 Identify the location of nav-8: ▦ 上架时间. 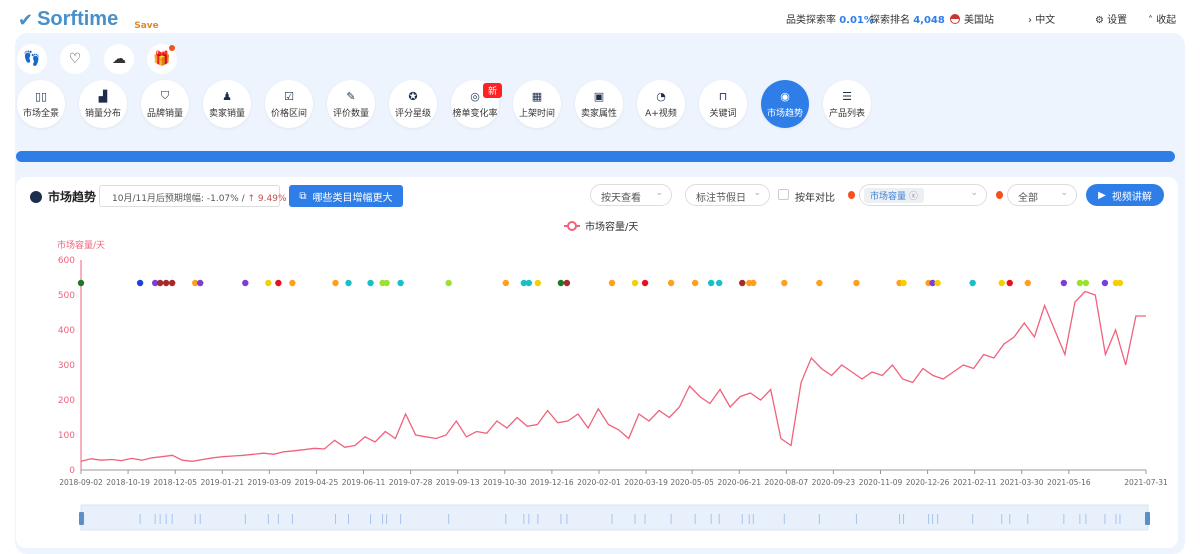
(537, 104).